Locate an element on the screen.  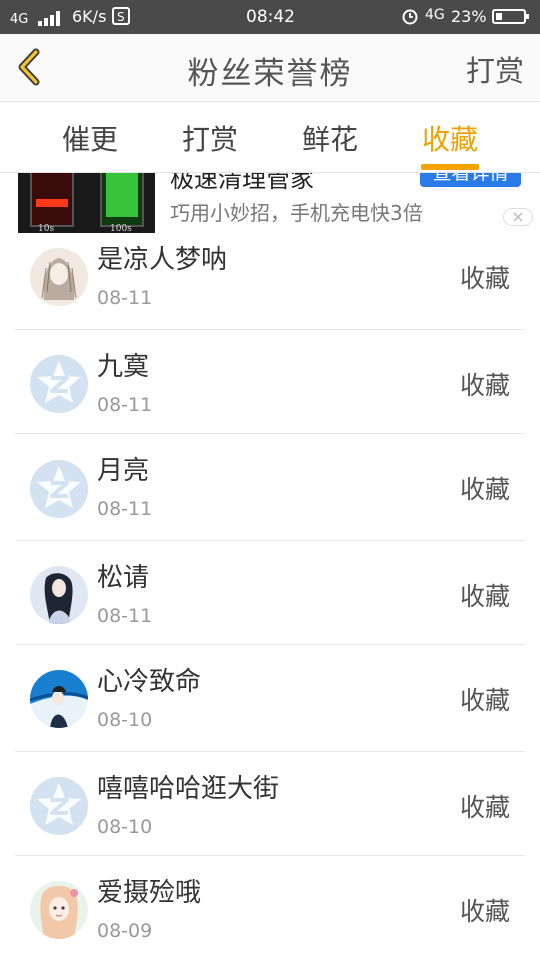
tab-flowers: 鲜花 is located at coordinates (330, 138).